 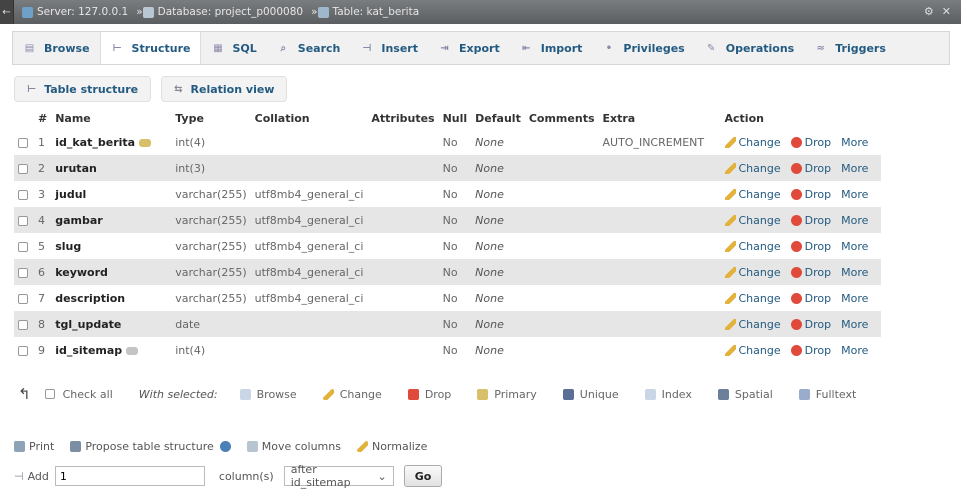 I want to click on normalize-link: Normalize, so click(x=391, y=446).